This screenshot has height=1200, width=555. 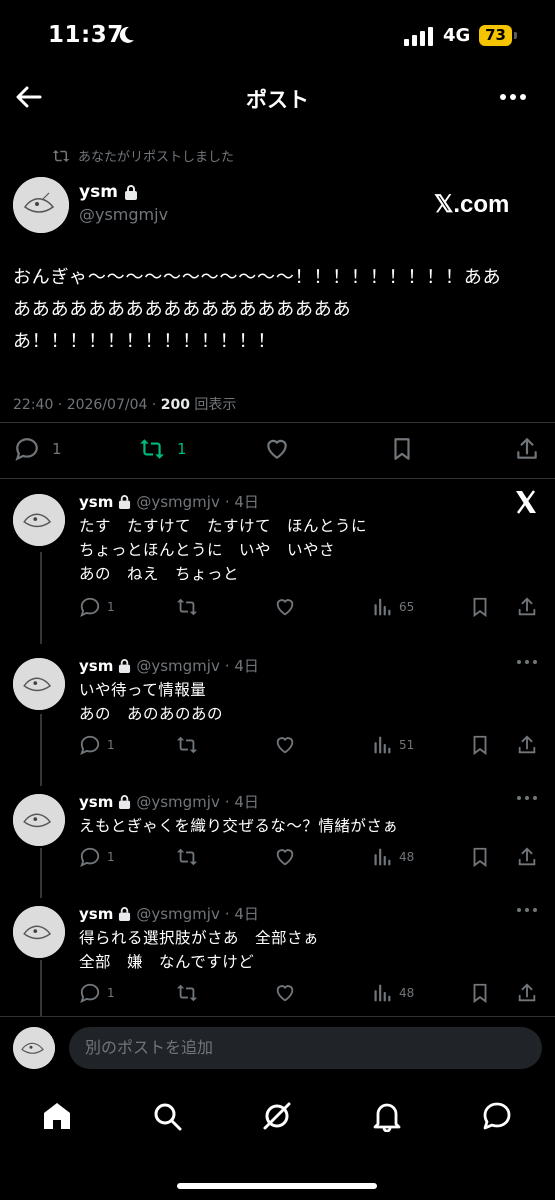 I want to click on bottom-nav, so click(x=277, y=1115).